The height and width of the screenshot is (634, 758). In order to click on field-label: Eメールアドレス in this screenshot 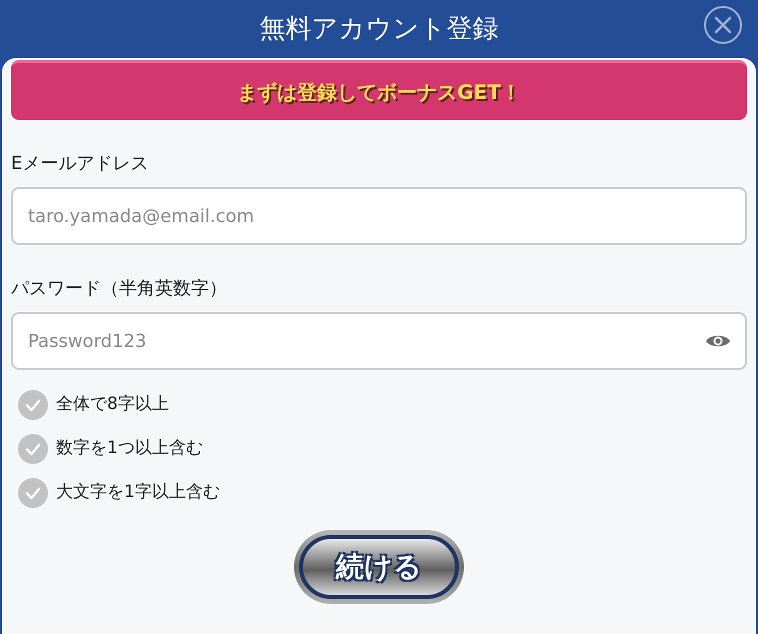, I will do `click(80, 164)`.